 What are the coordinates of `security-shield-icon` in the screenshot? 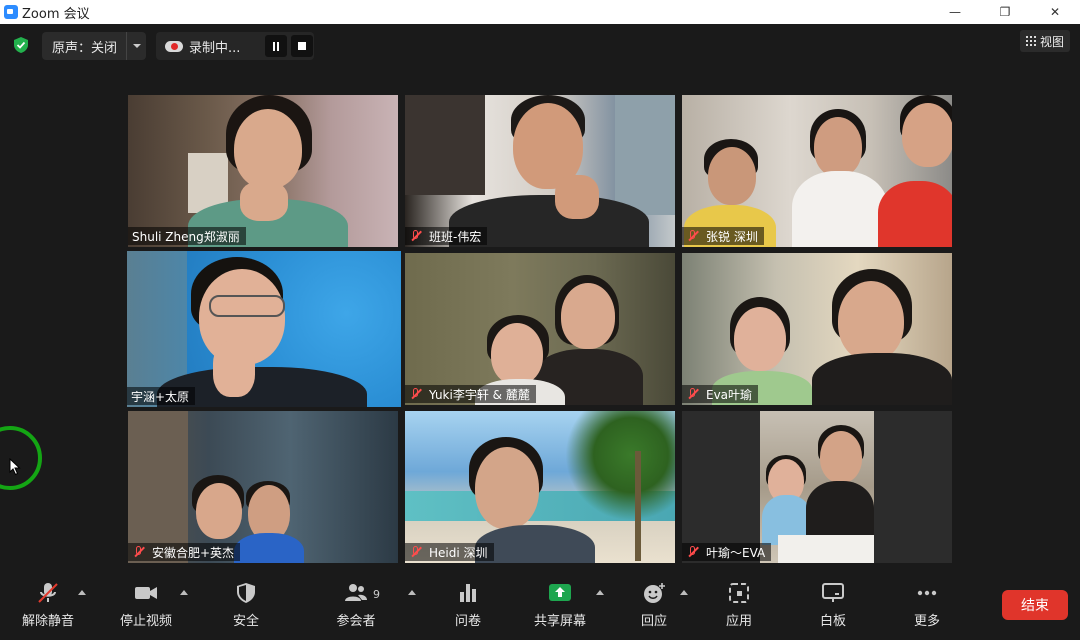 It's located at (246, 593).